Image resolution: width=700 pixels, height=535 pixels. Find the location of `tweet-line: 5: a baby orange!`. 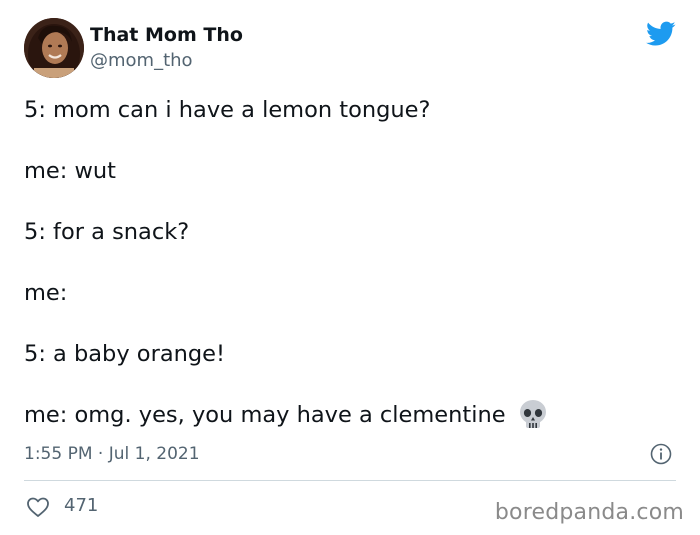

tweet-line: 5: a baby orange! is located at coordinates (125, 354).